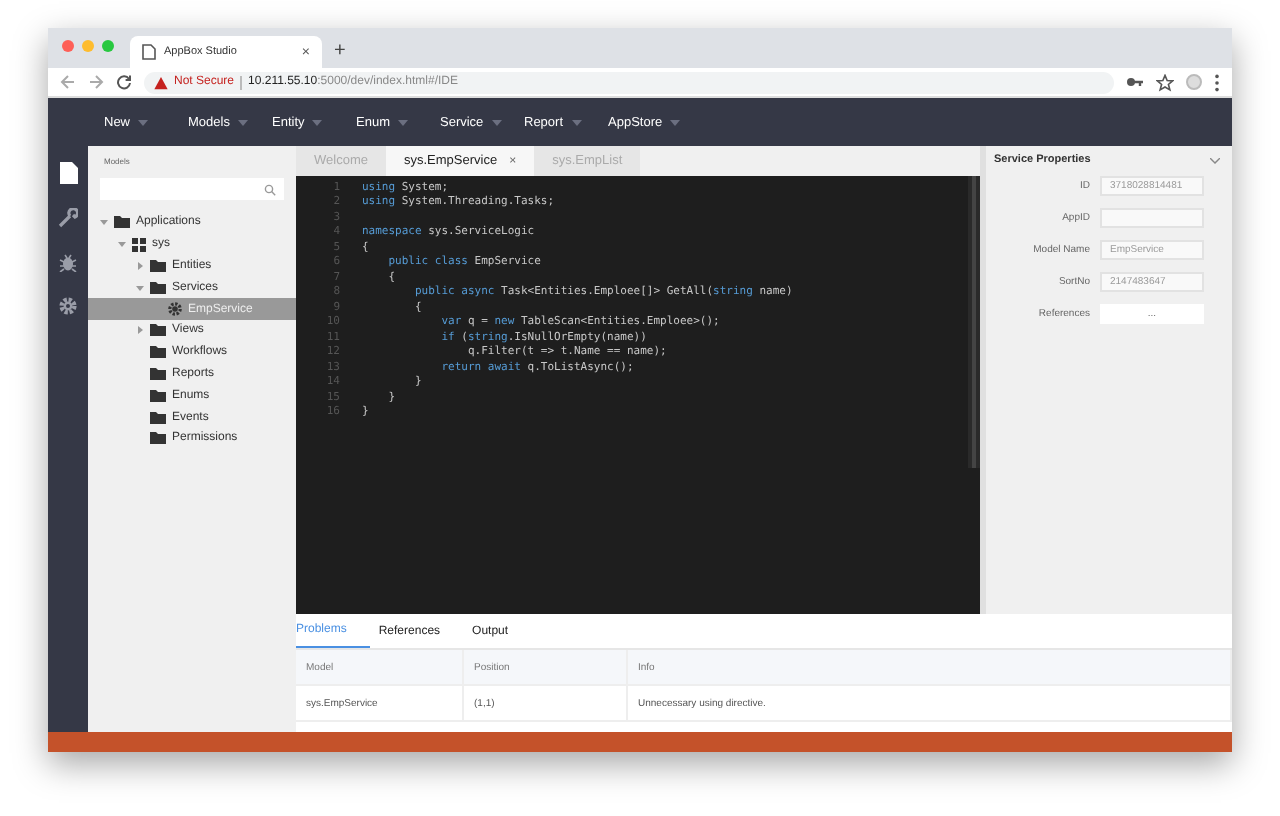  Describe the element at coordinates (68, 46) in the screenshot. I see `close-window-icon` at that location.